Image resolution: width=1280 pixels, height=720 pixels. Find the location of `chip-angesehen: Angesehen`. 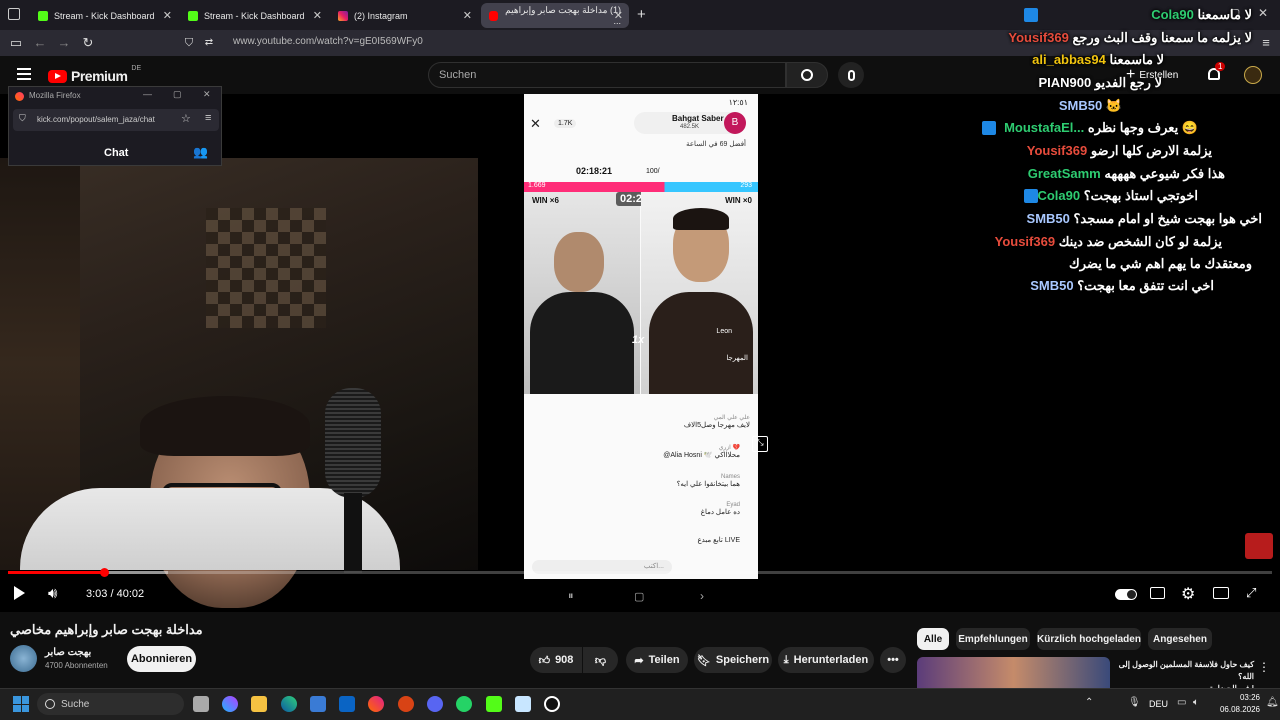

chip-angesehen: Angesehen is located at coordinates (1180, 639).